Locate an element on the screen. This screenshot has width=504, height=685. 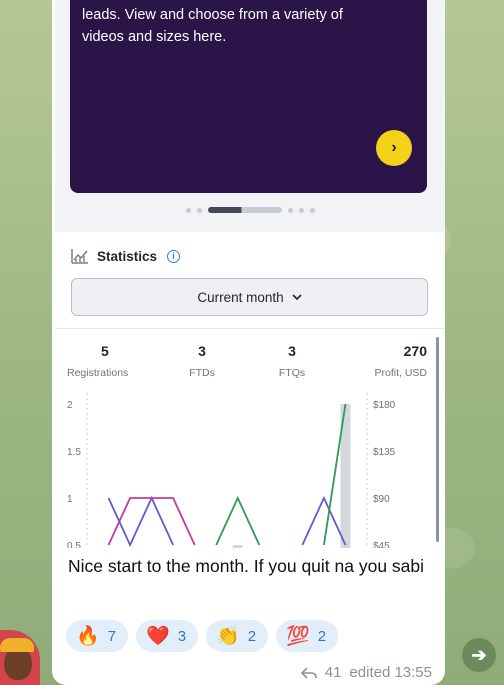
metric-label: Registrations is located at coordinates (98, 373).